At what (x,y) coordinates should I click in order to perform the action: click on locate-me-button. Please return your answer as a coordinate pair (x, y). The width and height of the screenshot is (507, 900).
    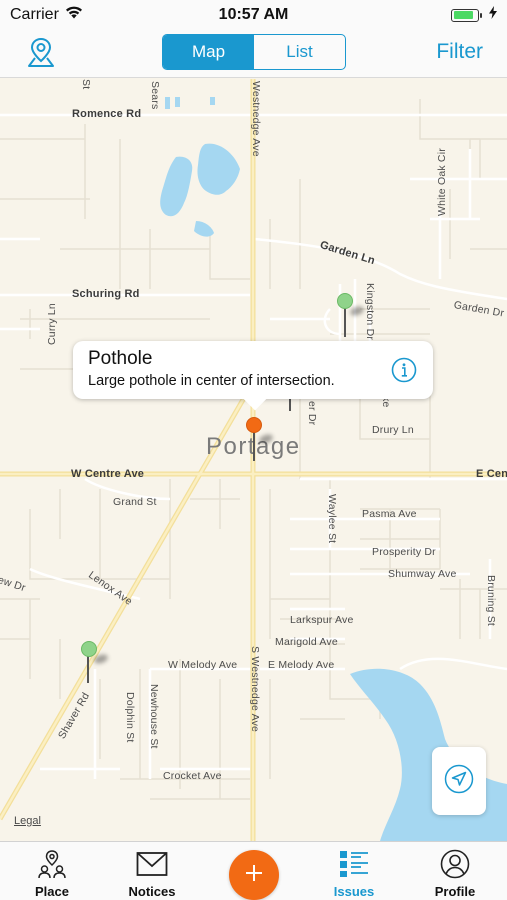
    Looking at the image, I should click on (459, 781).